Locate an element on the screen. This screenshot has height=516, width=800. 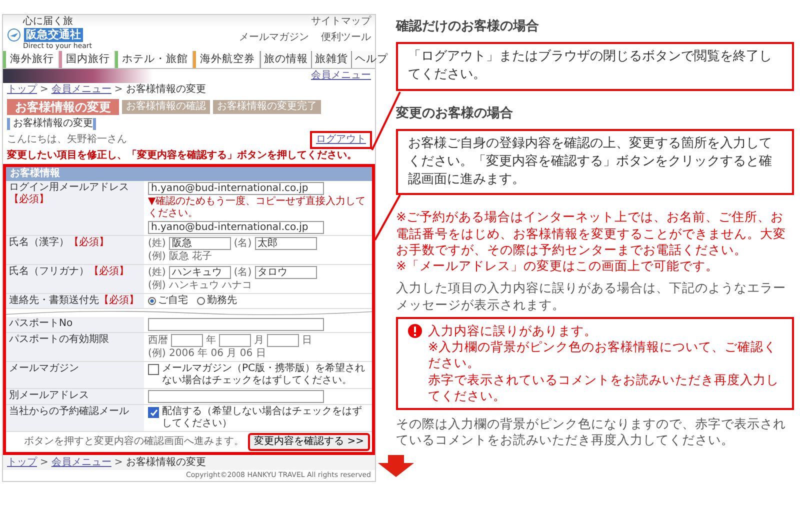
nav-link: ヘルプ is located at coordinates (371, 59).